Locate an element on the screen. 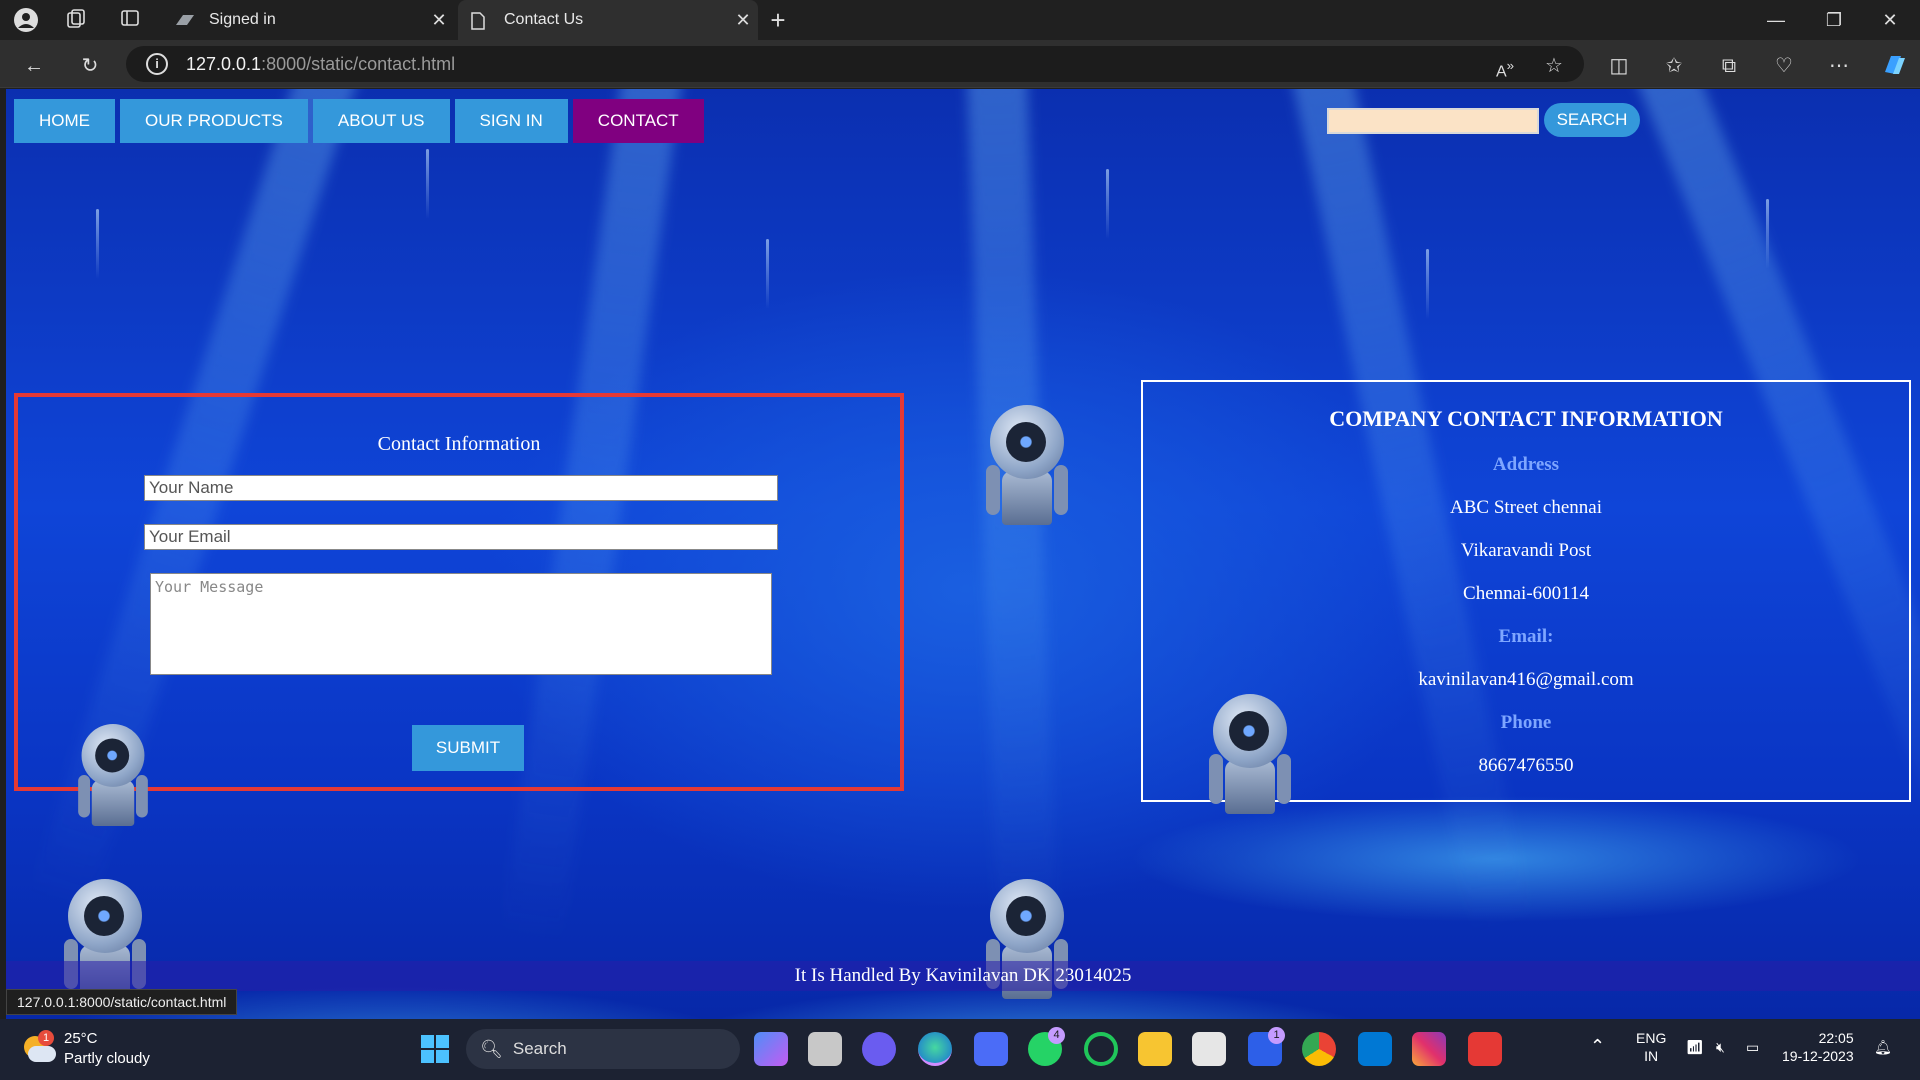  nav-contact: CONTACT is located at coordinates (638, 121).